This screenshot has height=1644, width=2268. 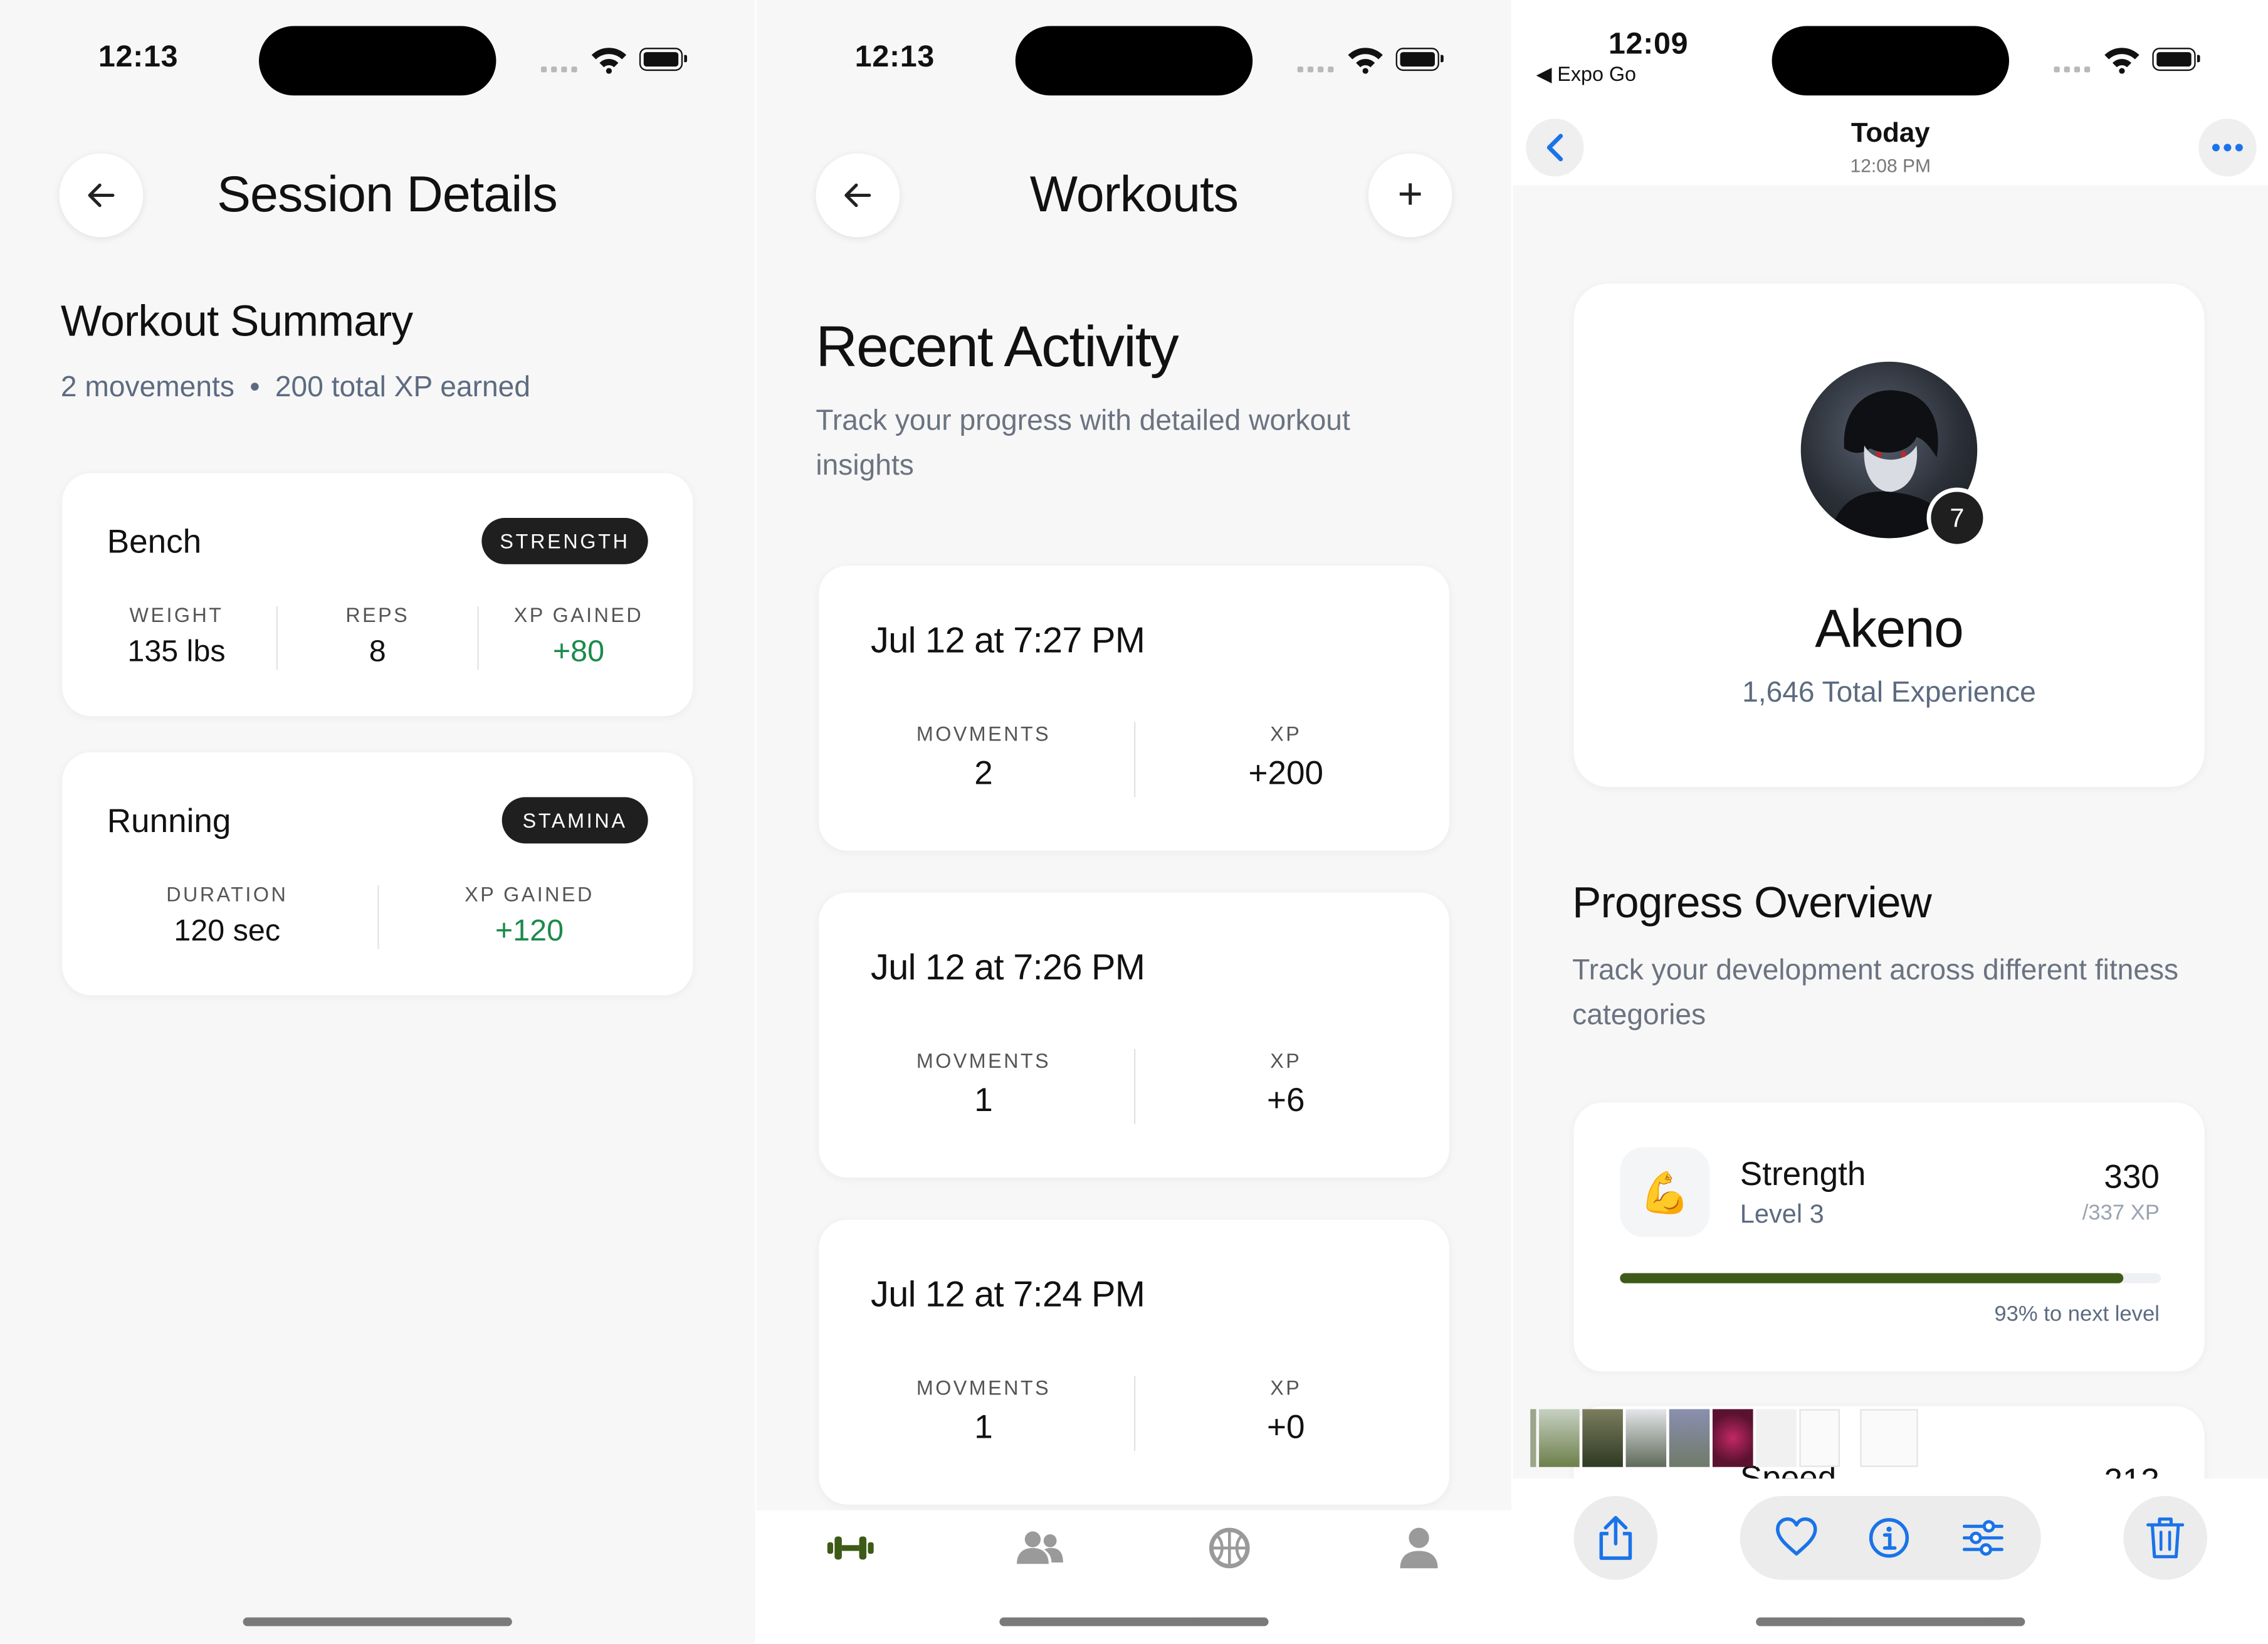 What do you see at coordinates (1134, 1035) in the screenshot?
I see `workout-card: Jul 12 at 7:26 PM MOVMENTS 1 XP +6` at bounding box center [1134, 1035].